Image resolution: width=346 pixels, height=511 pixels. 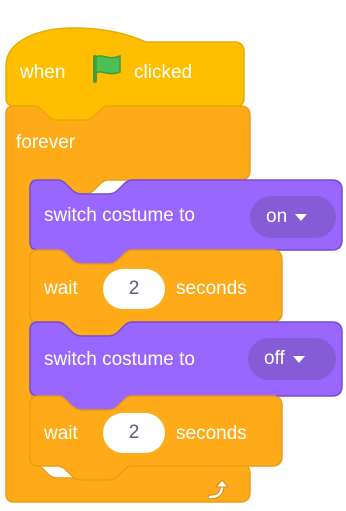 I want to click on costume-dropdown-value: off, so click(x=274, y=358).